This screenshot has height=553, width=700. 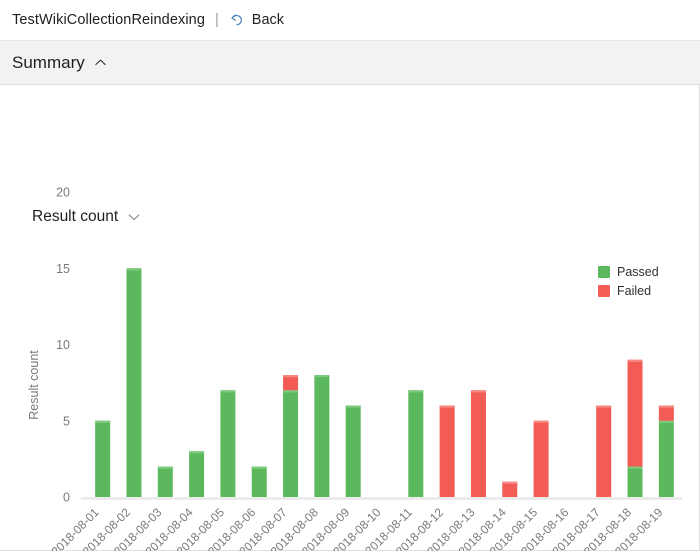 I want to click on y-axis-tick-label: 0, so click(x=66, y=498).